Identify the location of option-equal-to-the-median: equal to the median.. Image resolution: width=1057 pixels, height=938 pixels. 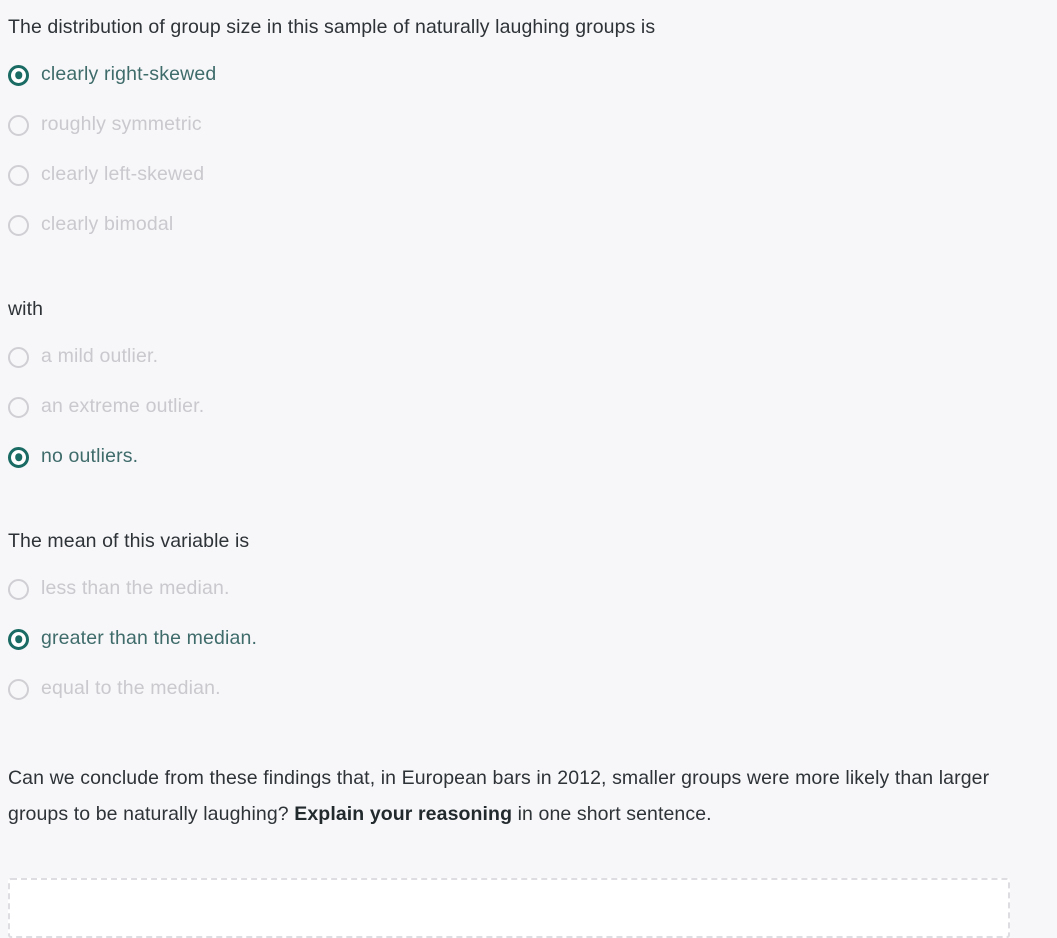
(128, 689).